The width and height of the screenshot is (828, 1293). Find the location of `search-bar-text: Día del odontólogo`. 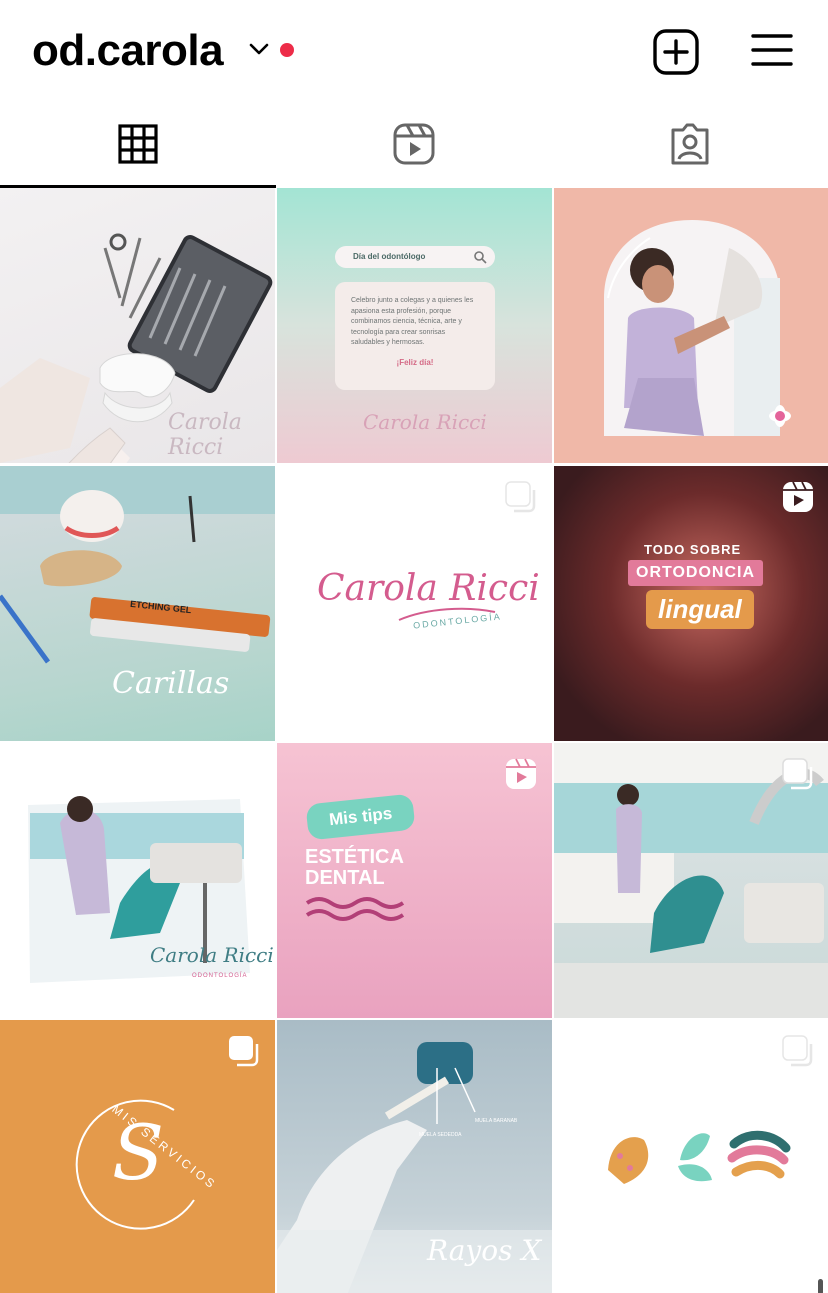

search-bar-text: Día del odontólogo is located at coordinates (389, 256).